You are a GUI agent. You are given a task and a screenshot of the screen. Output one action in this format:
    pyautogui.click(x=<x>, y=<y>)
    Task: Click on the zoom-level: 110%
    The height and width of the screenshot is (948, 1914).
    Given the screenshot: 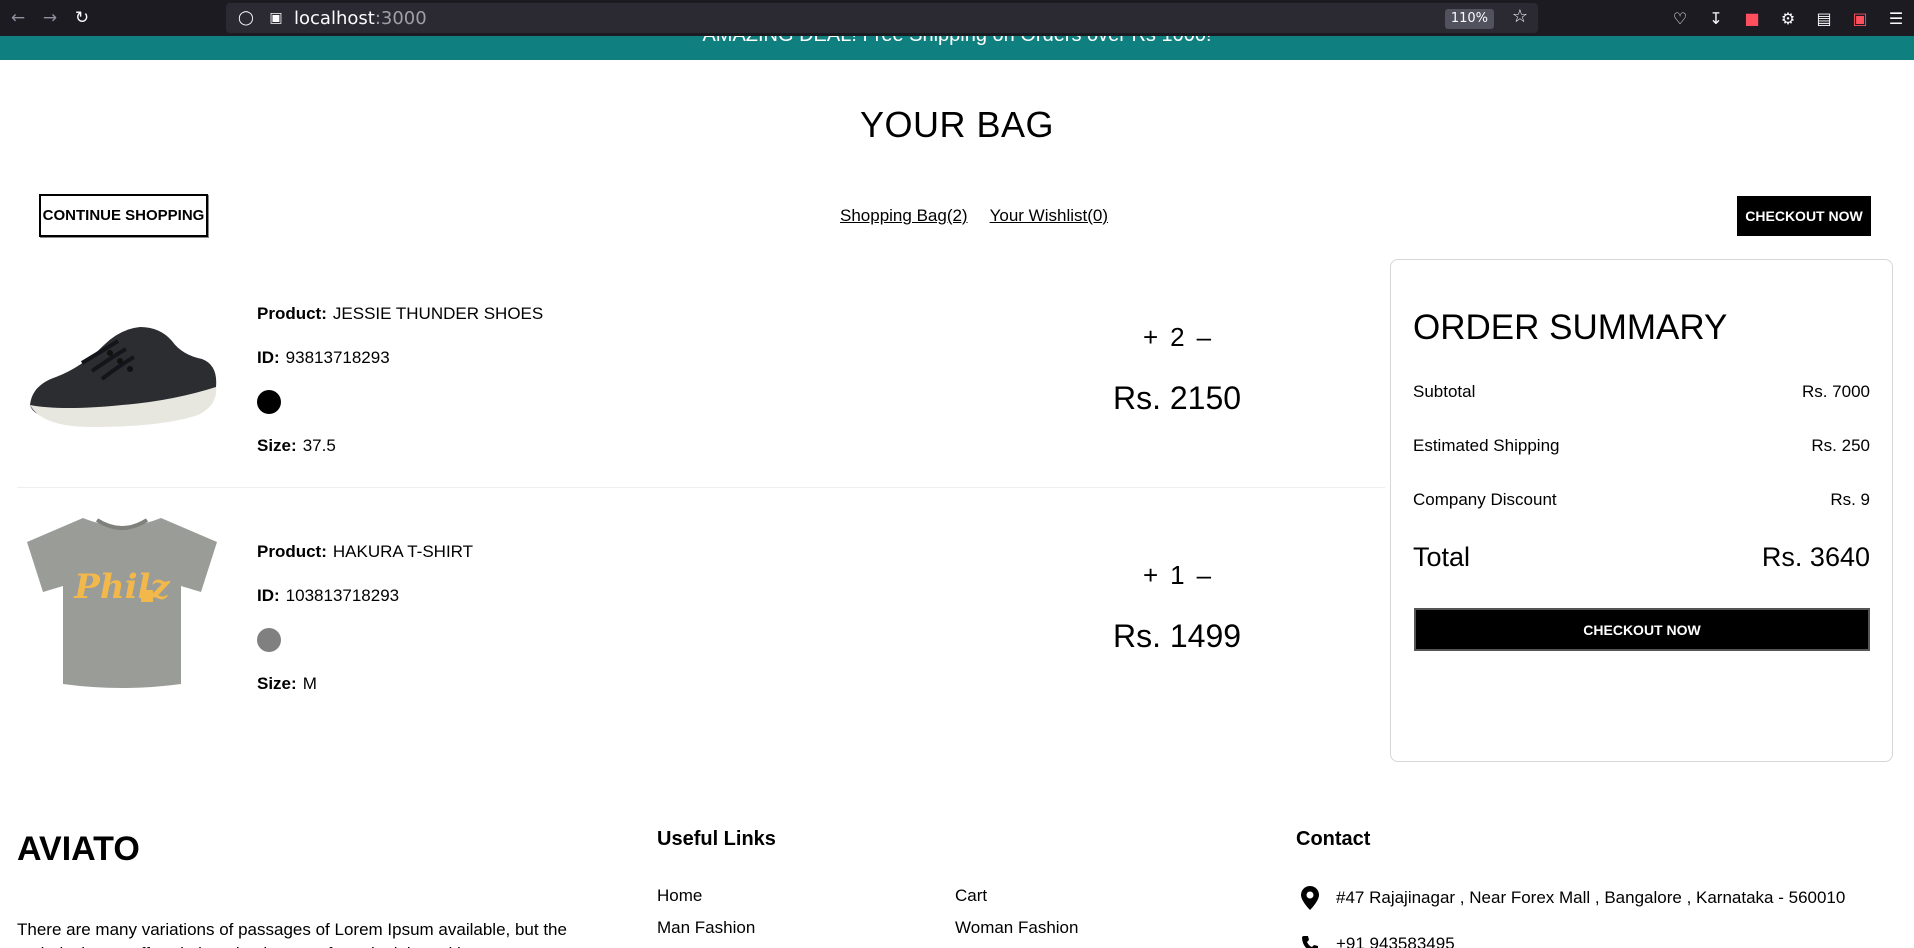 What is the action you would take?
    pyautogui.click(x=1469, y=19)
    